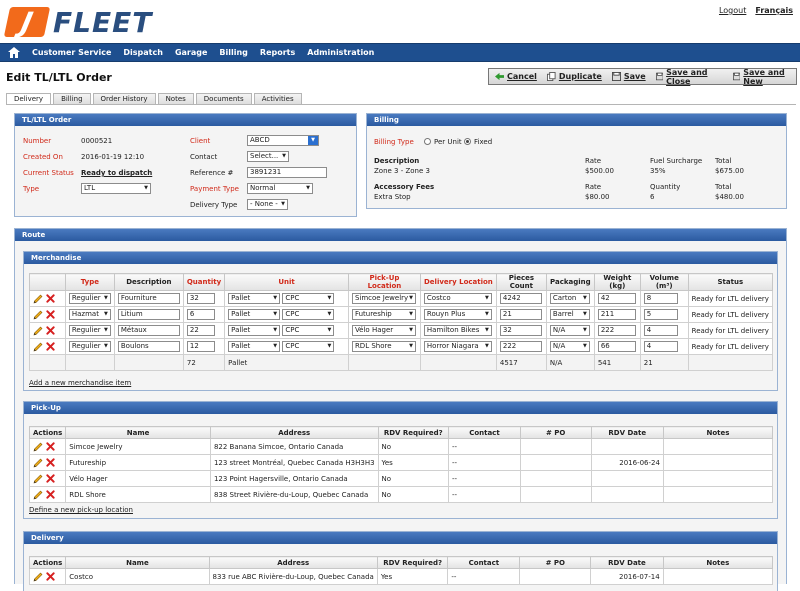 Image resolution: width=800 pixels, height=591 pixels. What do you see at coordinates (457, 330) in the screenshot?
I see `delivery-location-select: Hamilton Bikes` at bounding box center [457, 330].